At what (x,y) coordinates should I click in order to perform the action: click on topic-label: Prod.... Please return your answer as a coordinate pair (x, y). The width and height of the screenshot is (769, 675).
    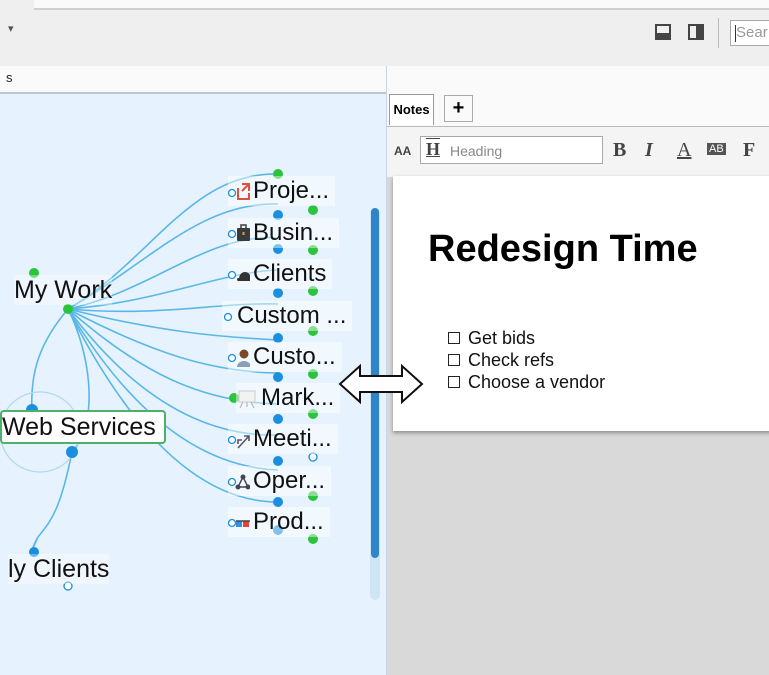
    Looking at the image, I should click on (288, 521).